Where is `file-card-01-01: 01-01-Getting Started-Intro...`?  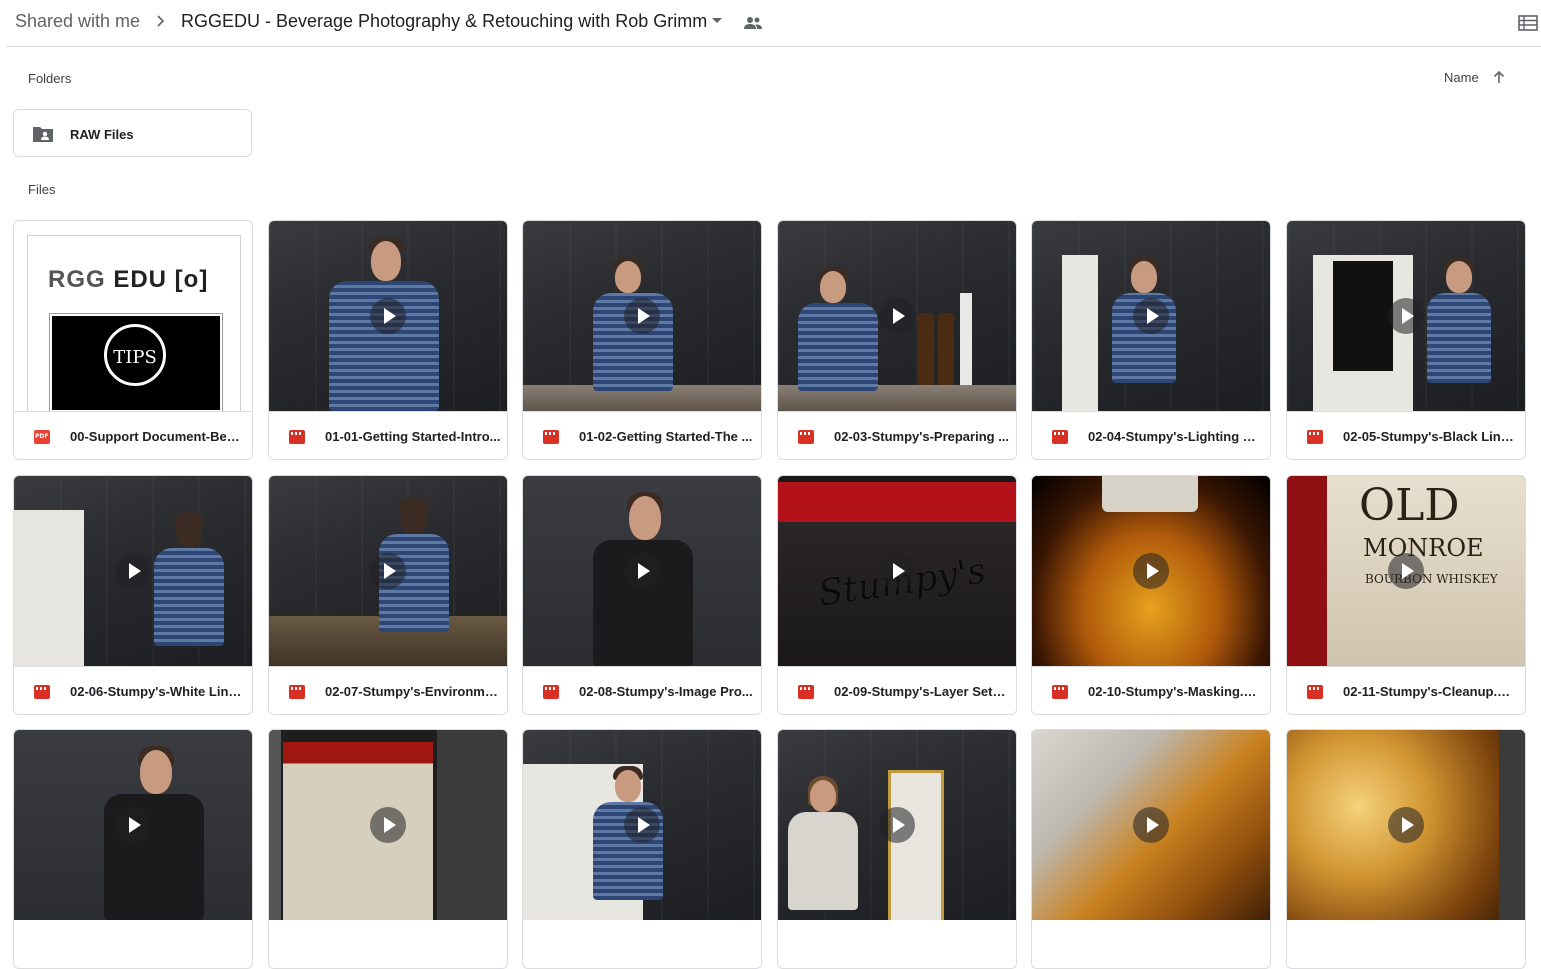
file-card-01-01: 01-01-Getting Started-Intro... is located at coordinates (388, 340).